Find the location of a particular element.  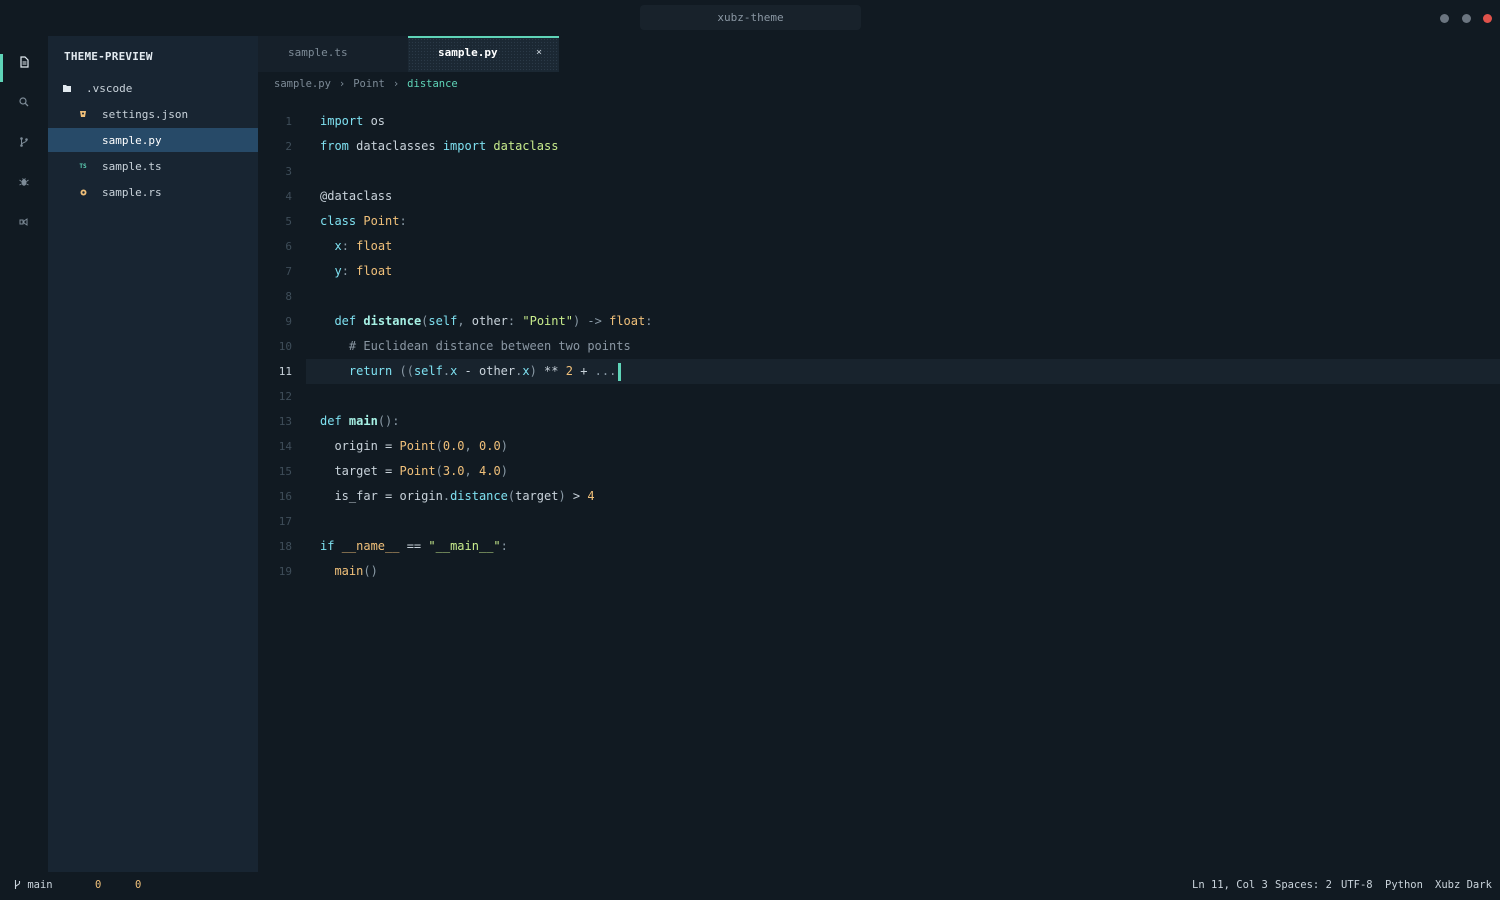

title-bar: xubz-theme is located at coordinates (750, 18).